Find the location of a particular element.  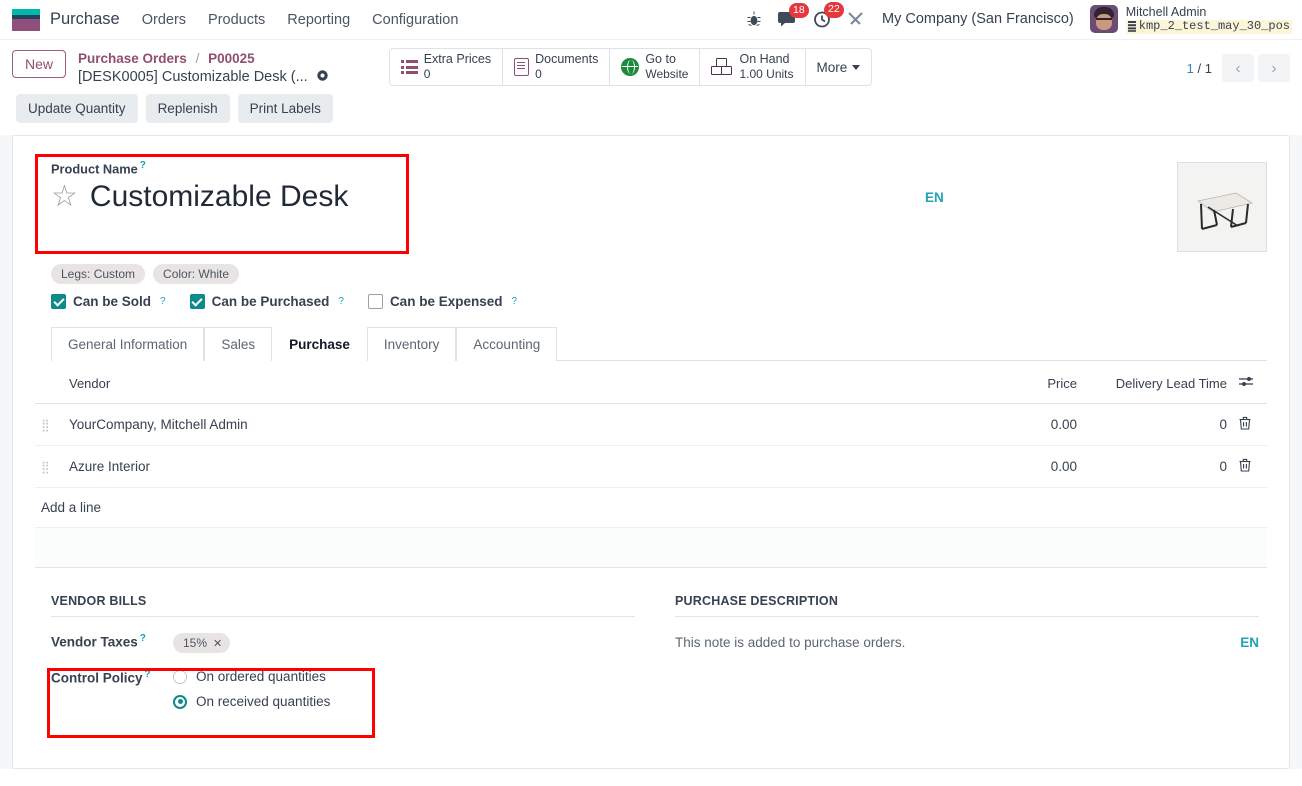

messages-icon: 18 is located at coordinates (793, 15).